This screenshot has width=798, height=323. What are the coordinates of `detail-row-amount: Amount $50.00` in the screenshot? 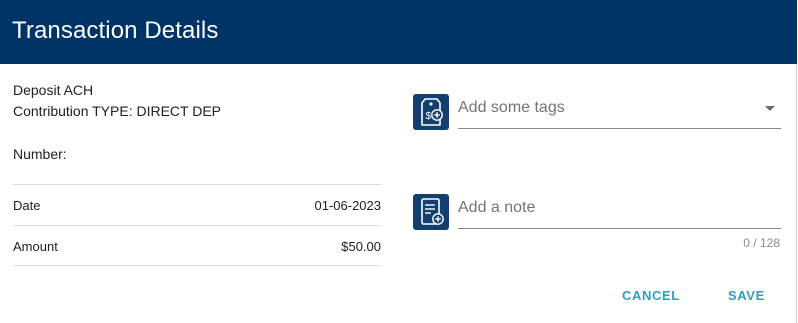 It's located at (197, 245).